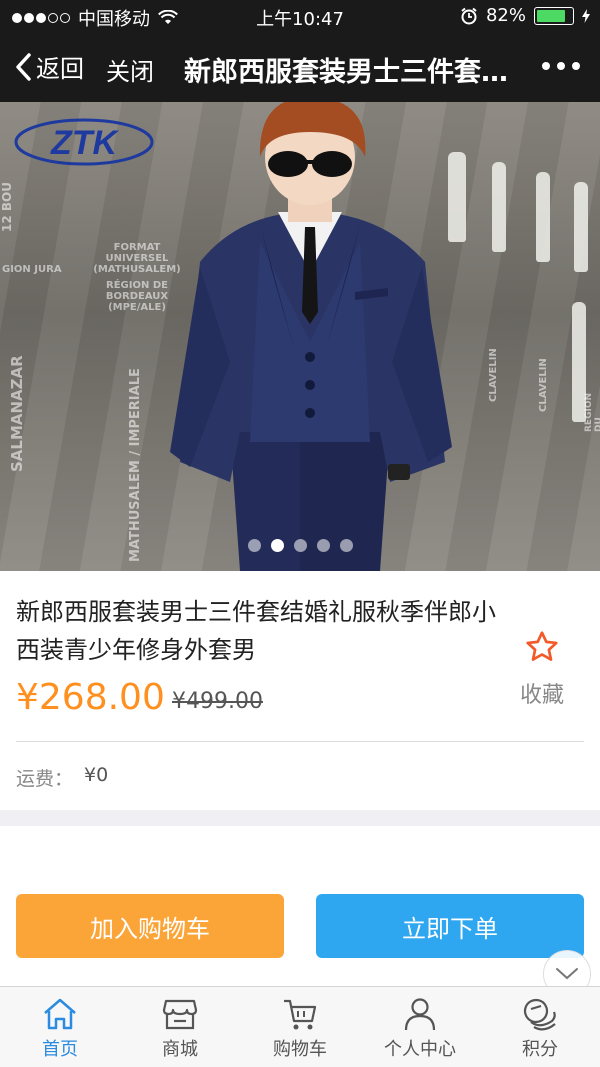  What do you see at coordinates (45, 779) in the screenshot?
I see `shipping-label: 运费：` at bounding box center [45, 779].